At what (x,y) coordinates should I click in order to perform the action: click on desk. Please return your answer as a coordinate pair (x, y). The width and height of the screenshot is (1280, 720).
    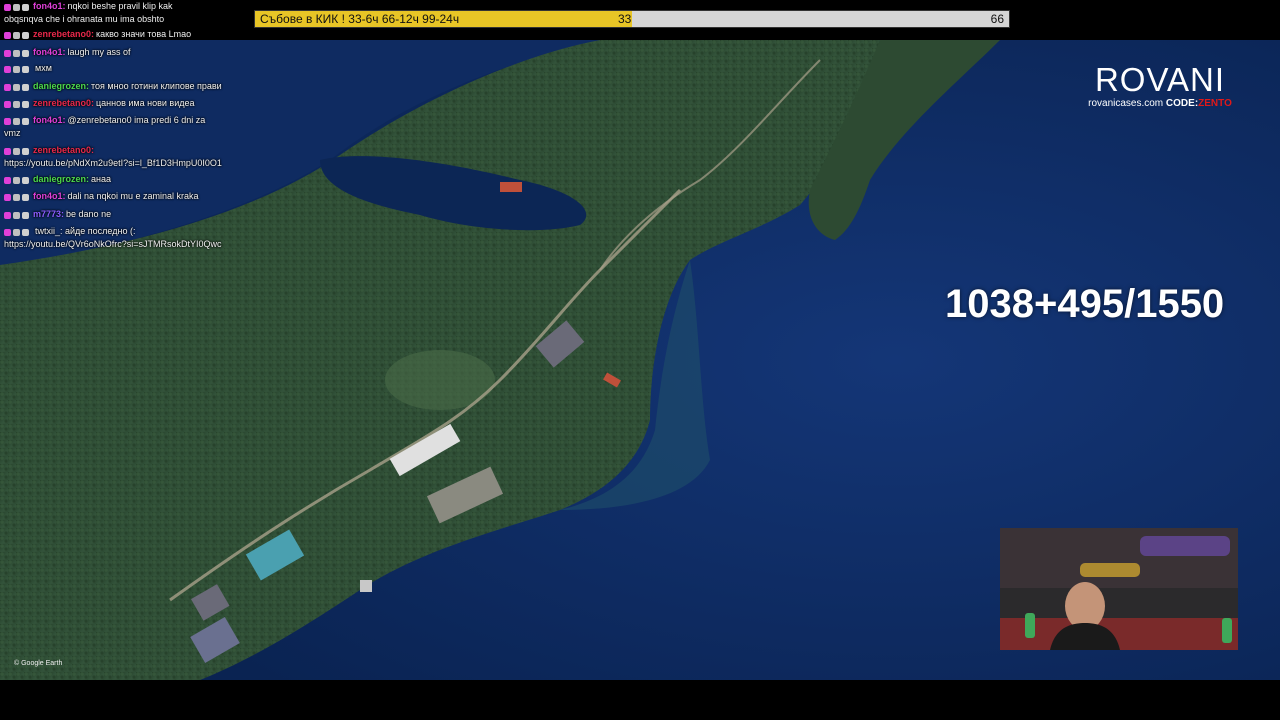
    Looking at the image, I should click on (1119, 634).